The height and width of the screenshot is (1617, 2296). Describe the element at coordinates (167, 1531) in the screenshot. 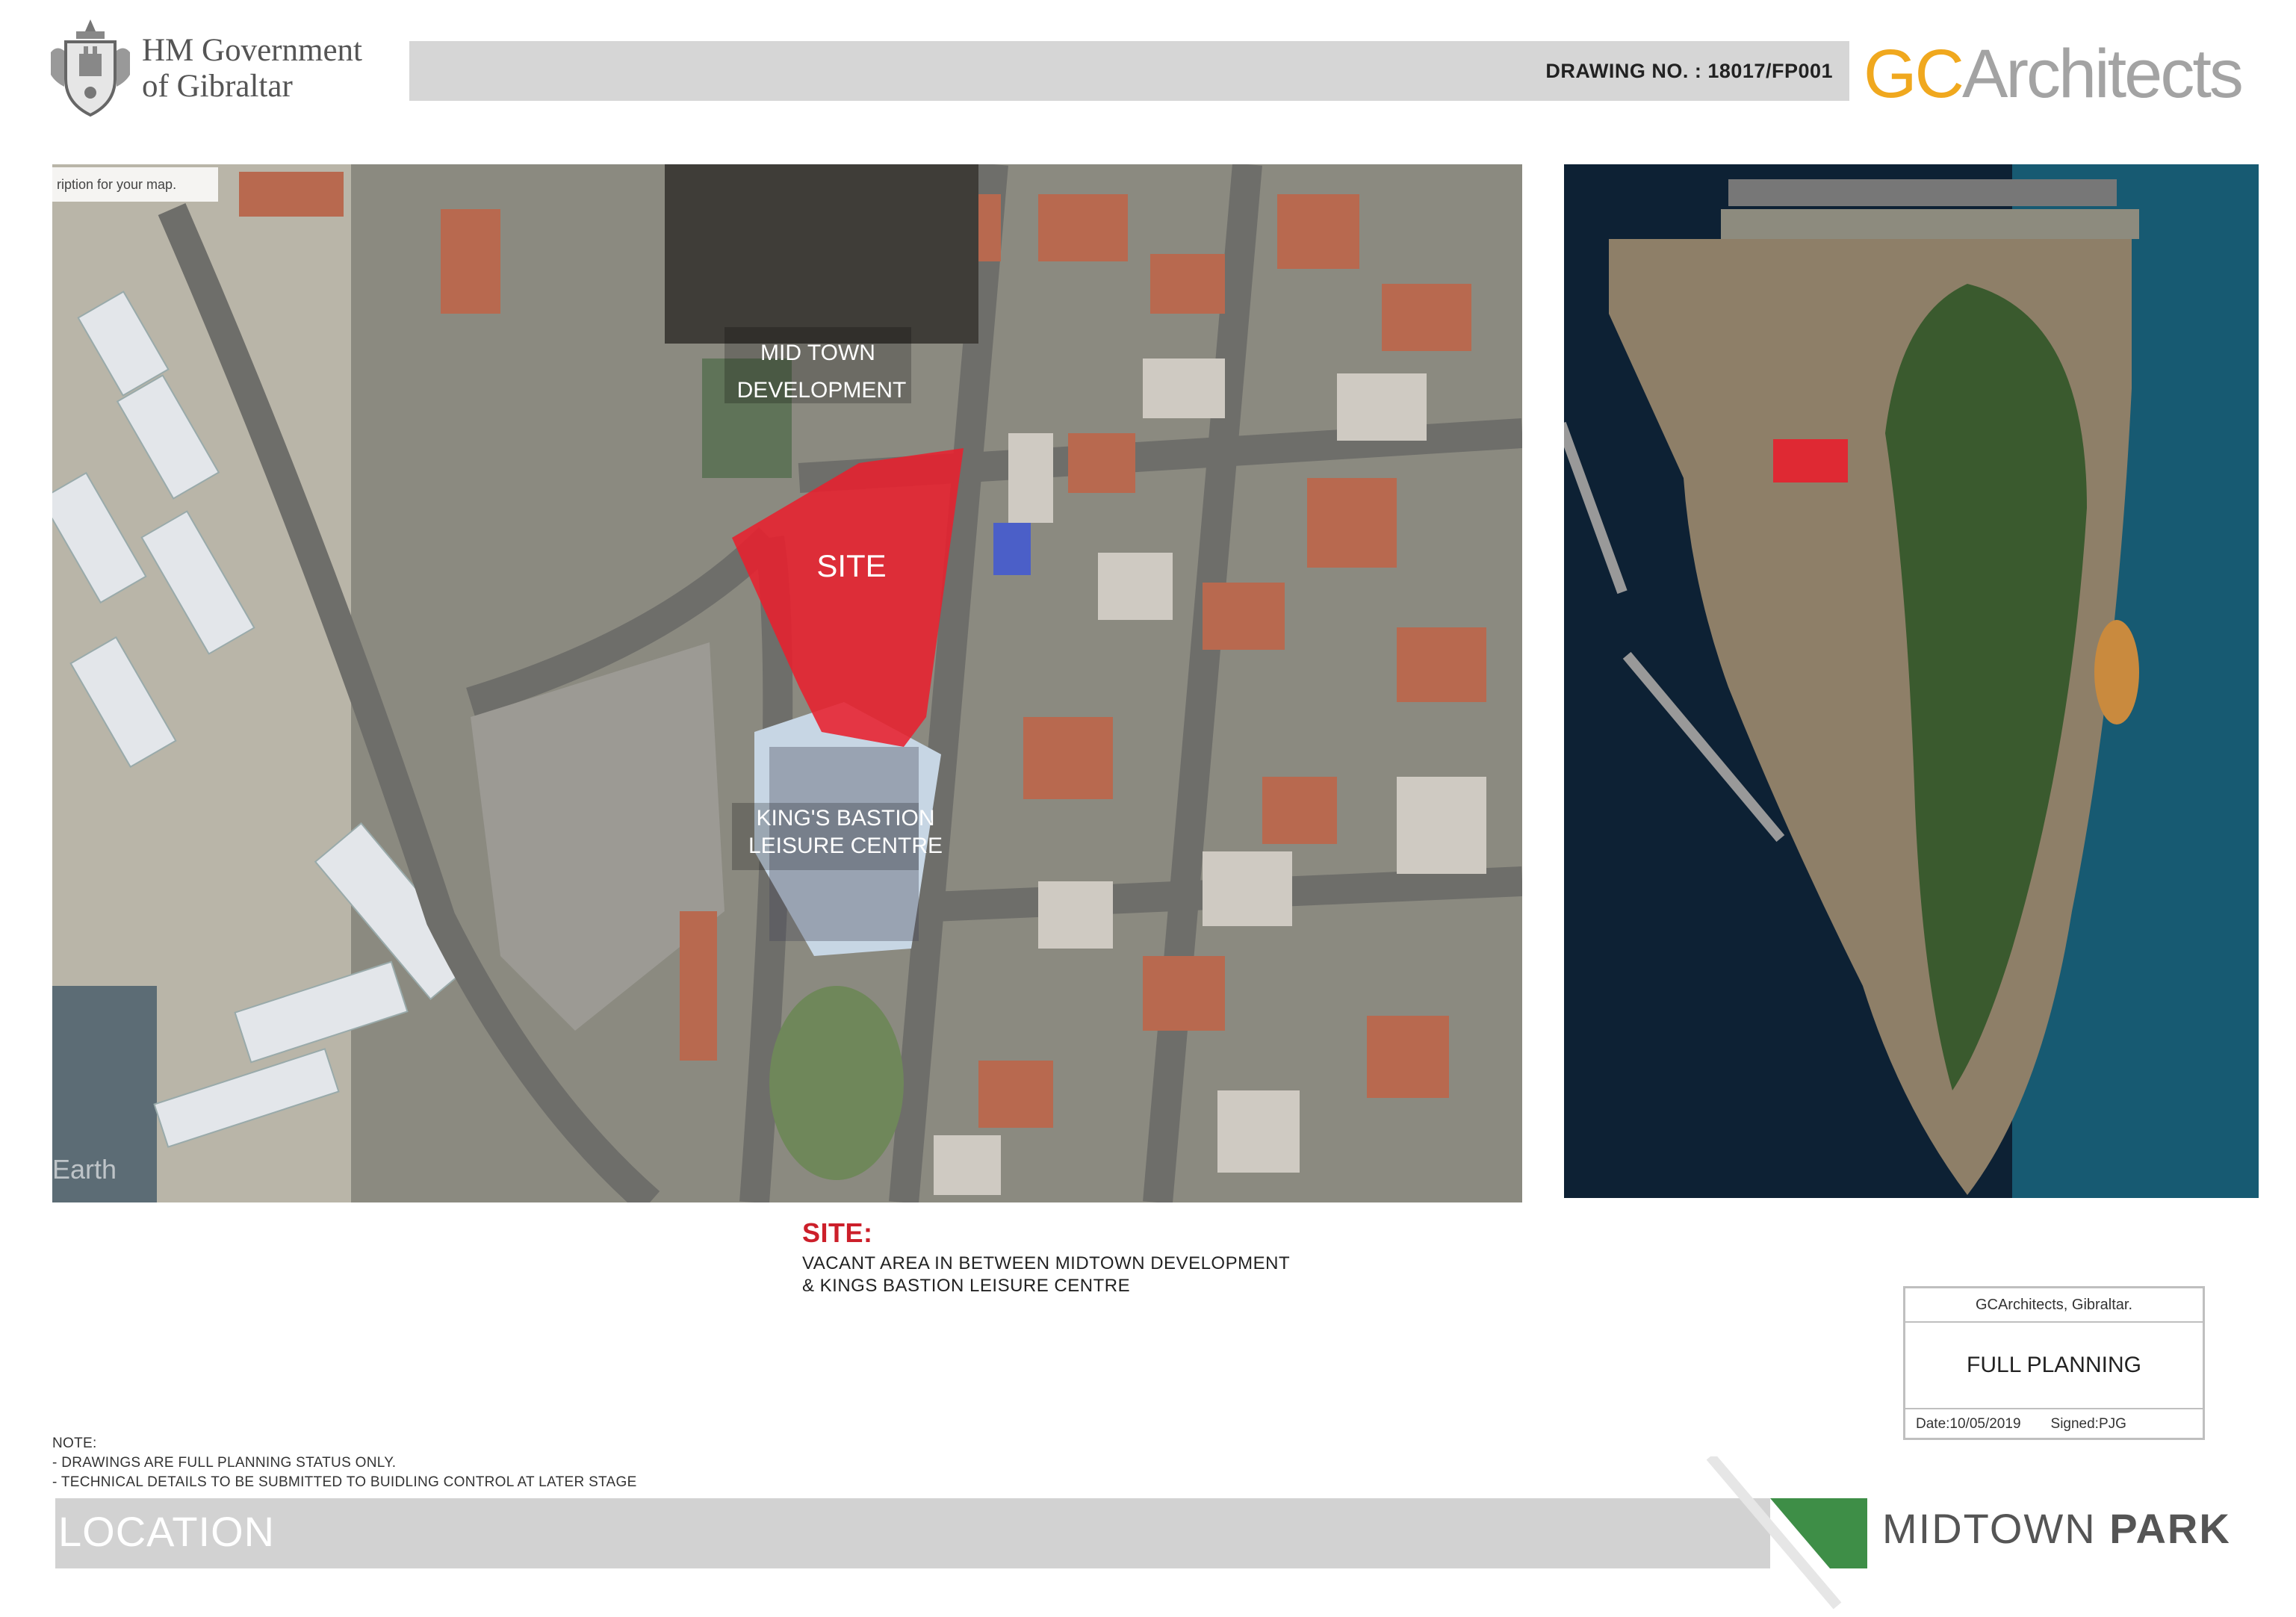

I see `footer-title: LOCATION` at that location.